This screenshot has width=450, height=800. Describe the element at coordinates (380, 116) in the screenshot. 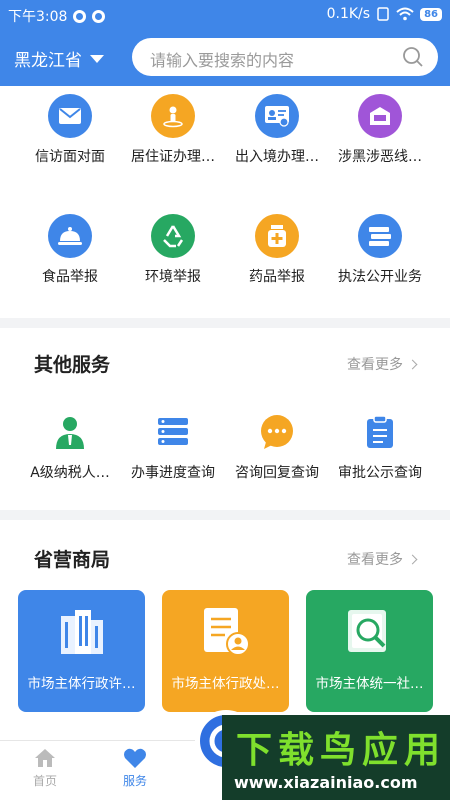

I see `report-box-icon` at that location.